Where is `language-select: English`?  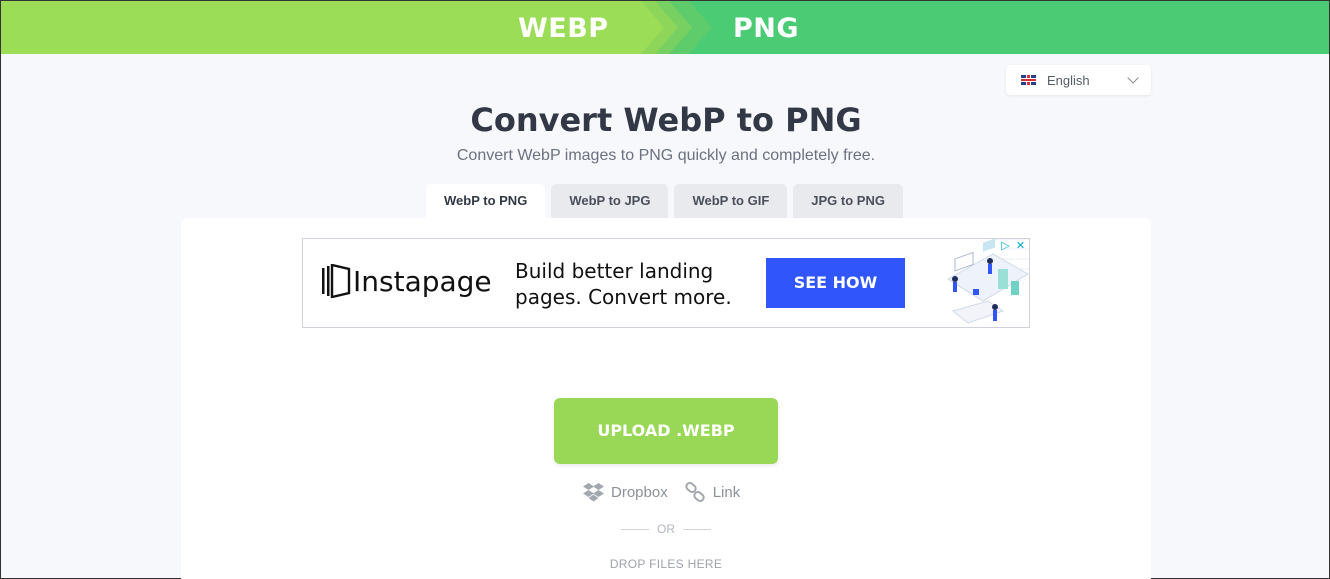 language-select: English is located at coordinates (1078, 80).